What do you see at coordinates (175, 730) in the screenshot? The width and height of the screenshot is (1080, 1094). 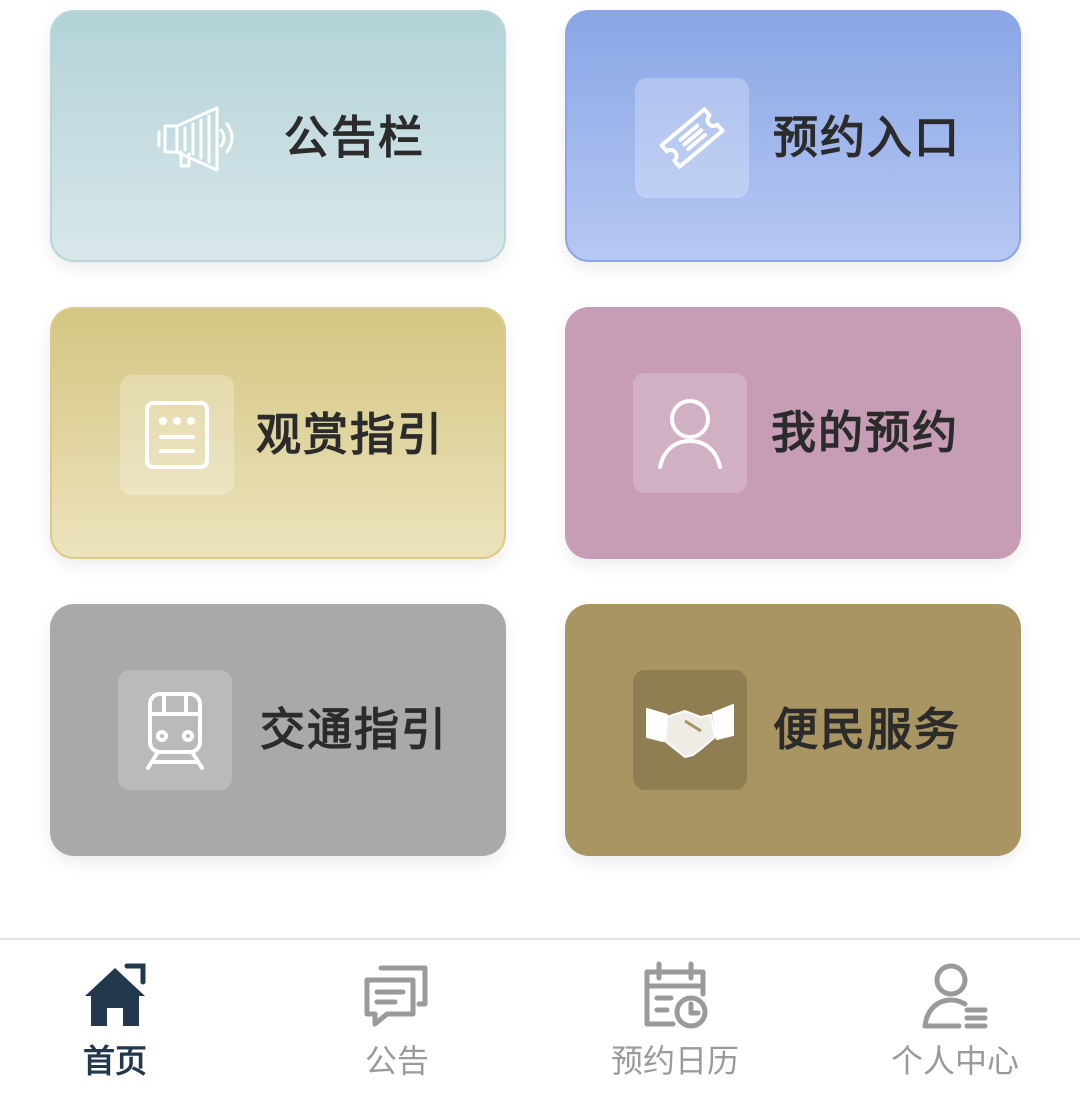 I see `train-icon` at bounding box center [175, 730].